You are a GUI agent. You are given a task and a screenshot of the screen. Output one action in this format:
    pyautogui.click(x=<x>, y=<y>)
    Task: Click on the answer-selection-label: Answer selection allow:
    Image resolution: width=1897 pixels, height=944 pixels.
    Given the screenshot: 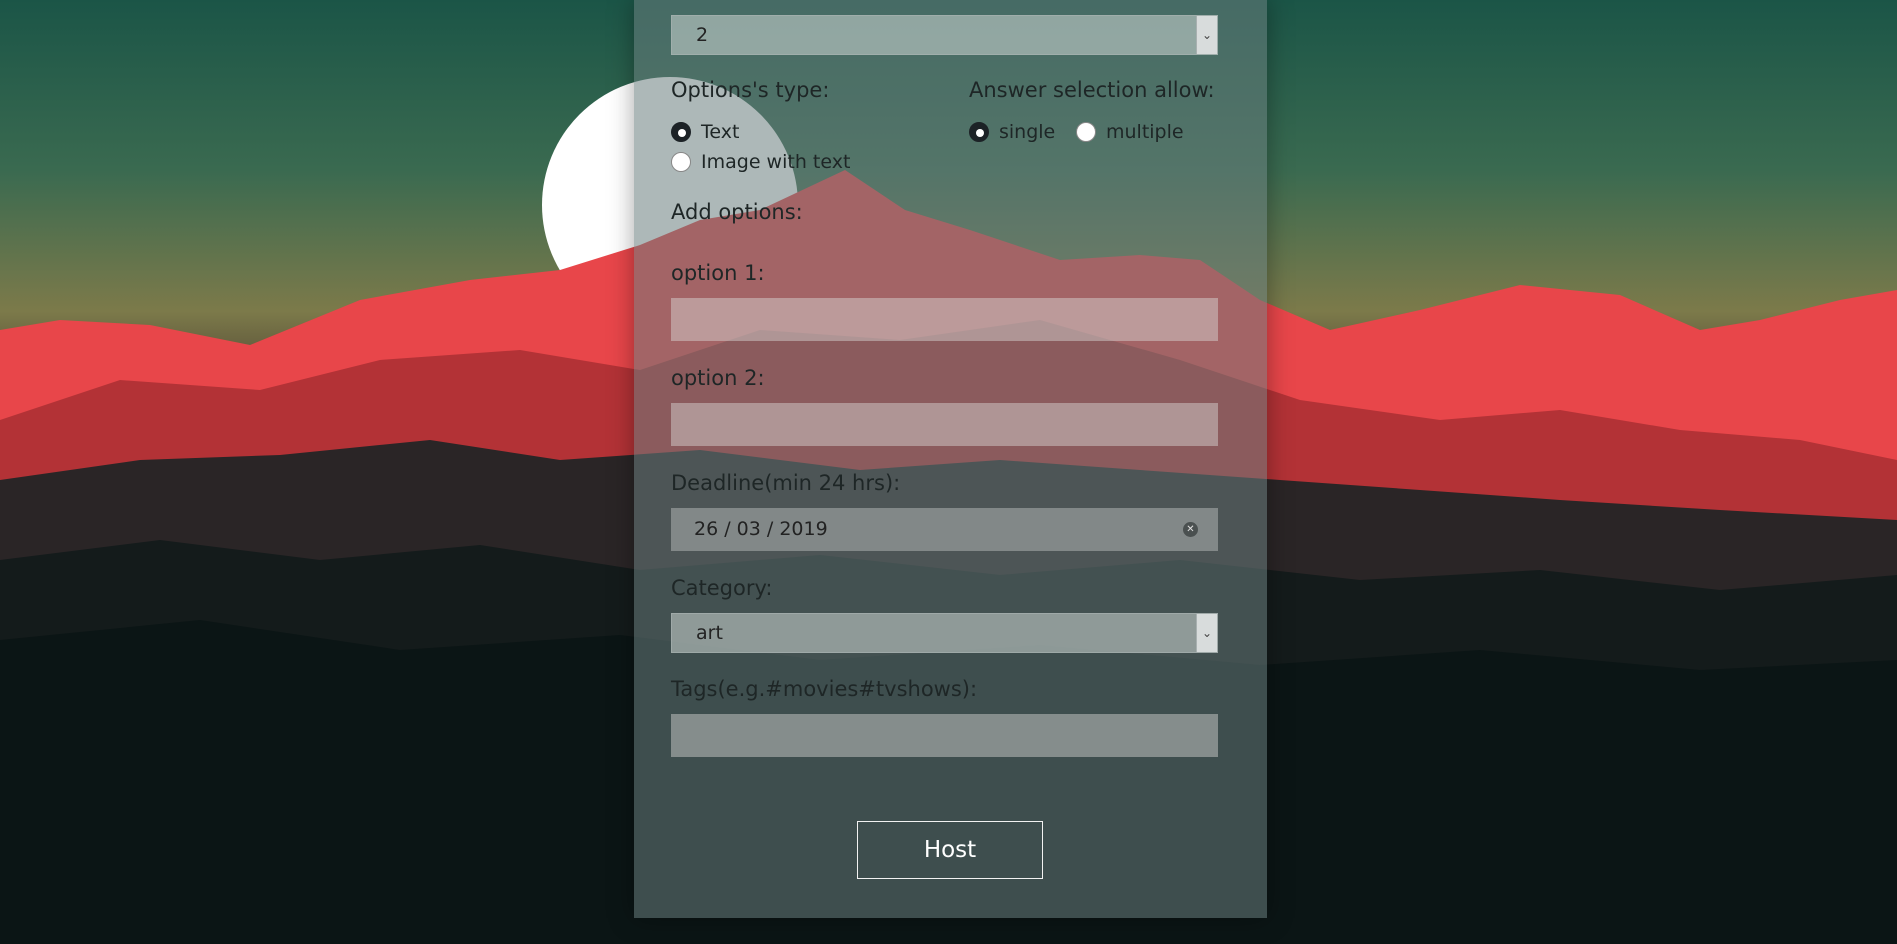 What is the action you would take?
    pyautogui.click(x=1092, y=90)
    